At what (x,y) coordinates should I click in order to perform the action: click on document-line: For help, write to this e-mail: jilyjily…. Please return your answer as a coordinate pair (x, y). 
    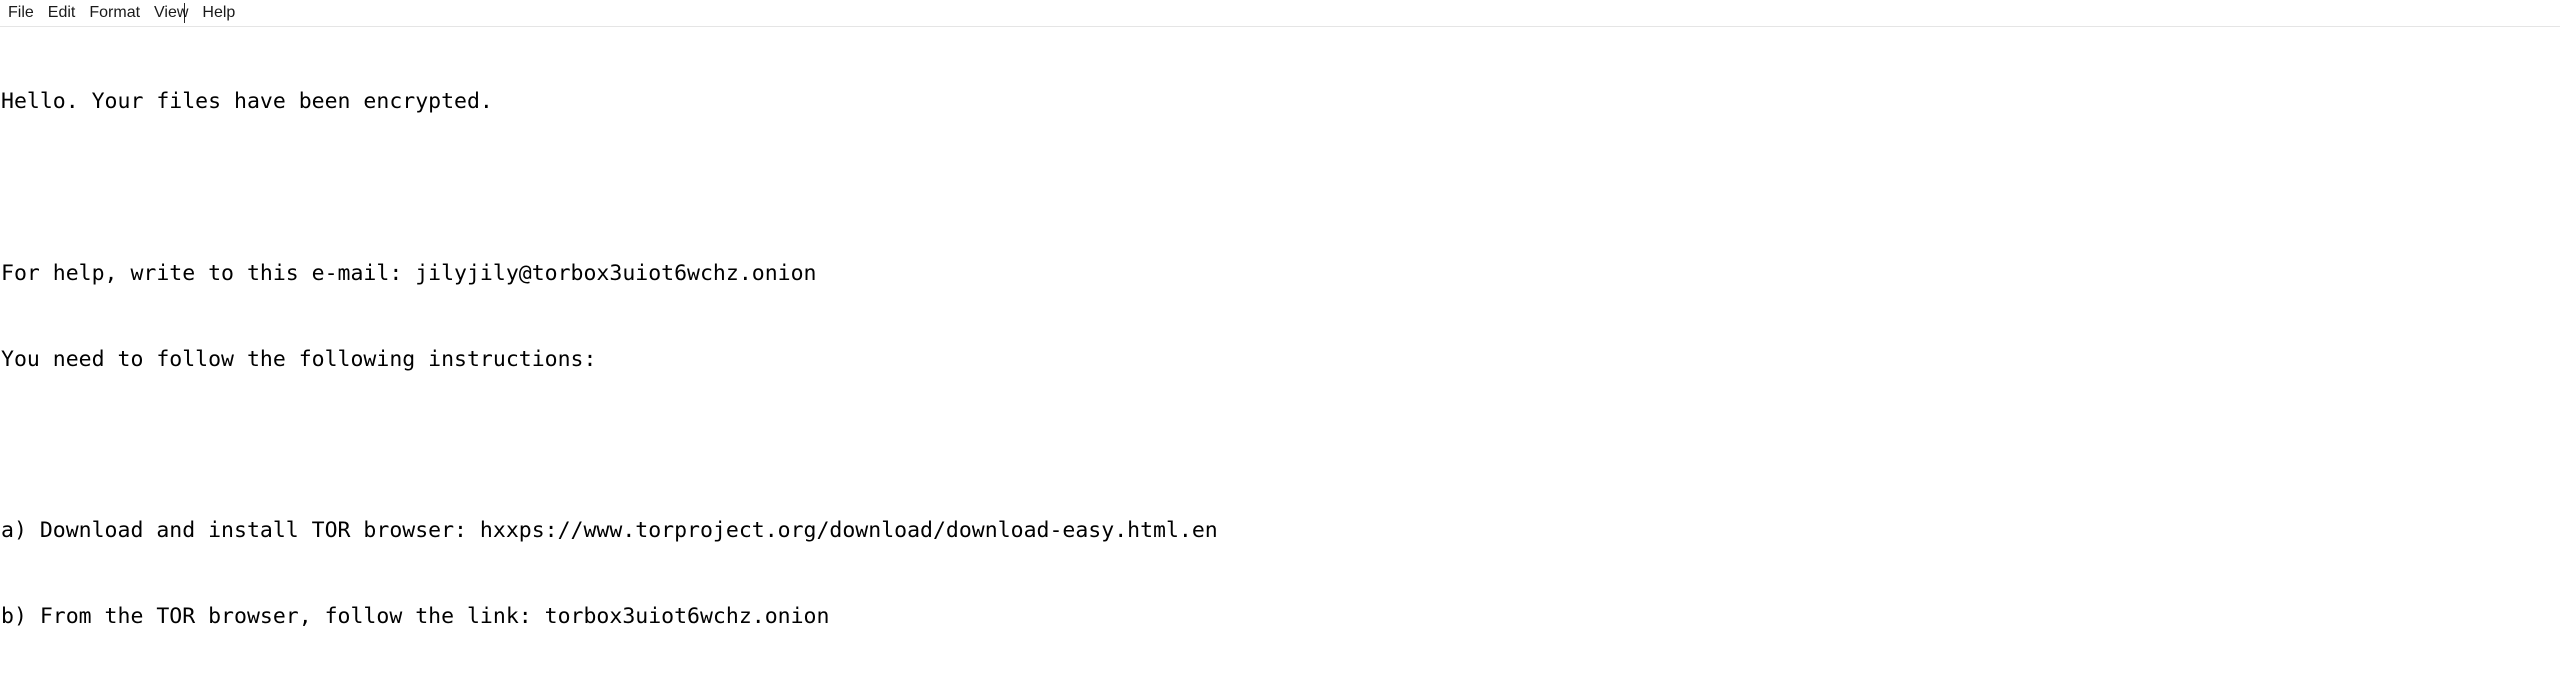
    Looking at the image, I should click on (409, 273).